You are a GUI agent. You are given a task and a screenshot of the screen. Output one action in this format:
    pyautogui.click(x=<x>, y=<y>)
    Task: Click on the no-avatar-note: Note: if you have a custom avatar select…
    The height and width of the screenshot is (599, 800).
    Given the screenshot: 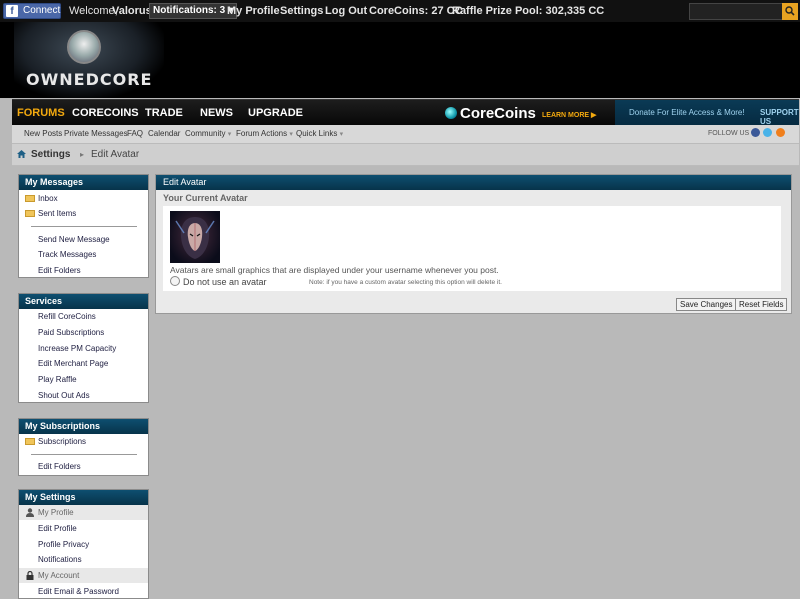 What is the action you would take?
    pyautogui.click(x=405, y=282)
    